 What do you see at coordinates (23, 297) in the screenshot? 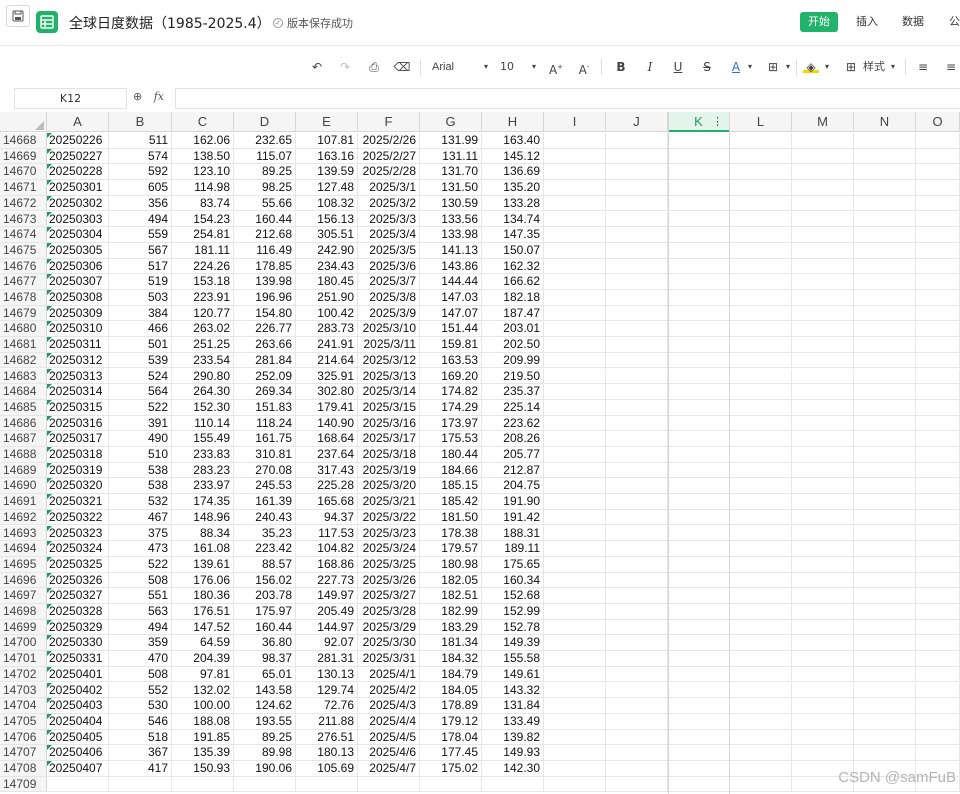
I see `row-number: 14678` at bounding box center [23, 297].